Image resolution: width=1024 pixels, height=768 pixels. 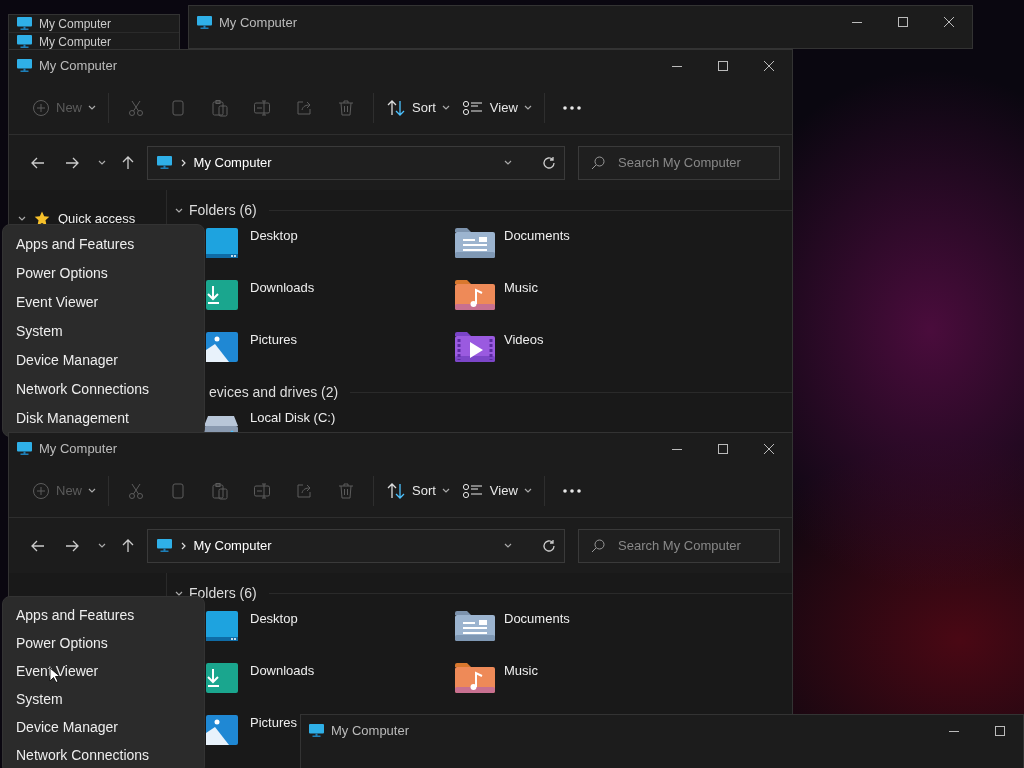 What do you see at coordinates (37, 545) in the screenshot?
I see `back-arrow-icon` at bounding box center [37, 545].